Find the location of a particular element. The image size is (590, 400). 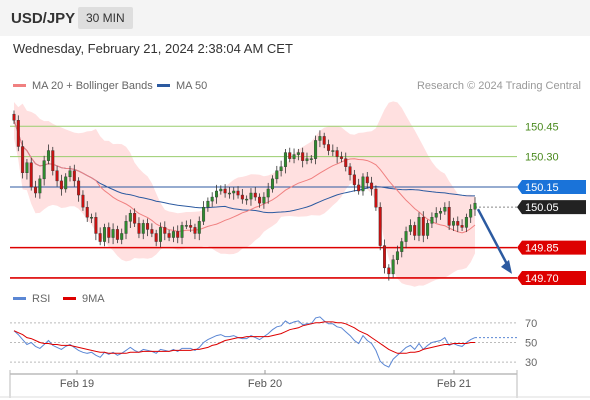

x-tick-label: Feb 20 is located at coordinates (265, 384).